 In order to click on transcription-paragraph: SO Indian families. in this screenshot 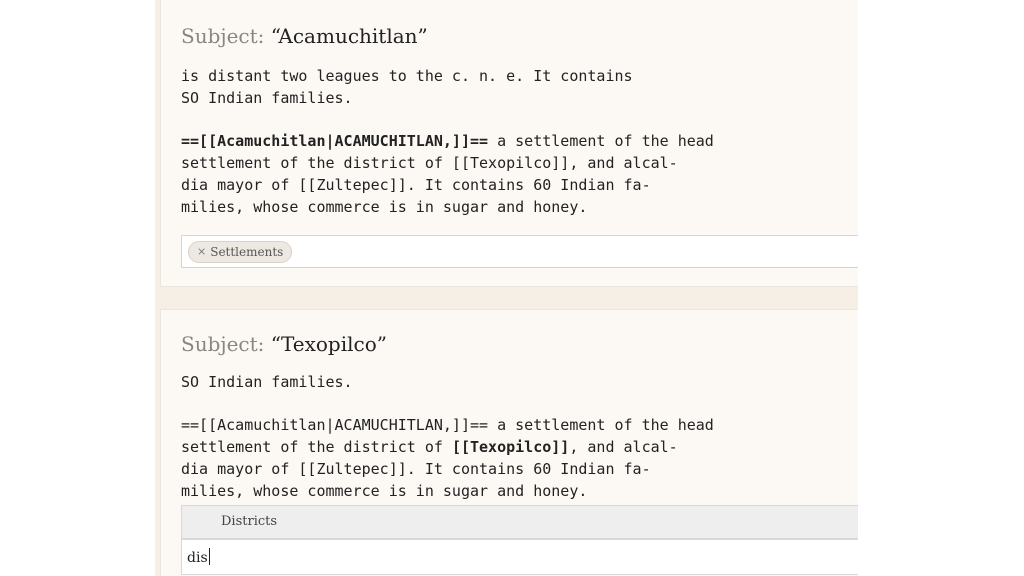, I will do `click(267, 382)`.